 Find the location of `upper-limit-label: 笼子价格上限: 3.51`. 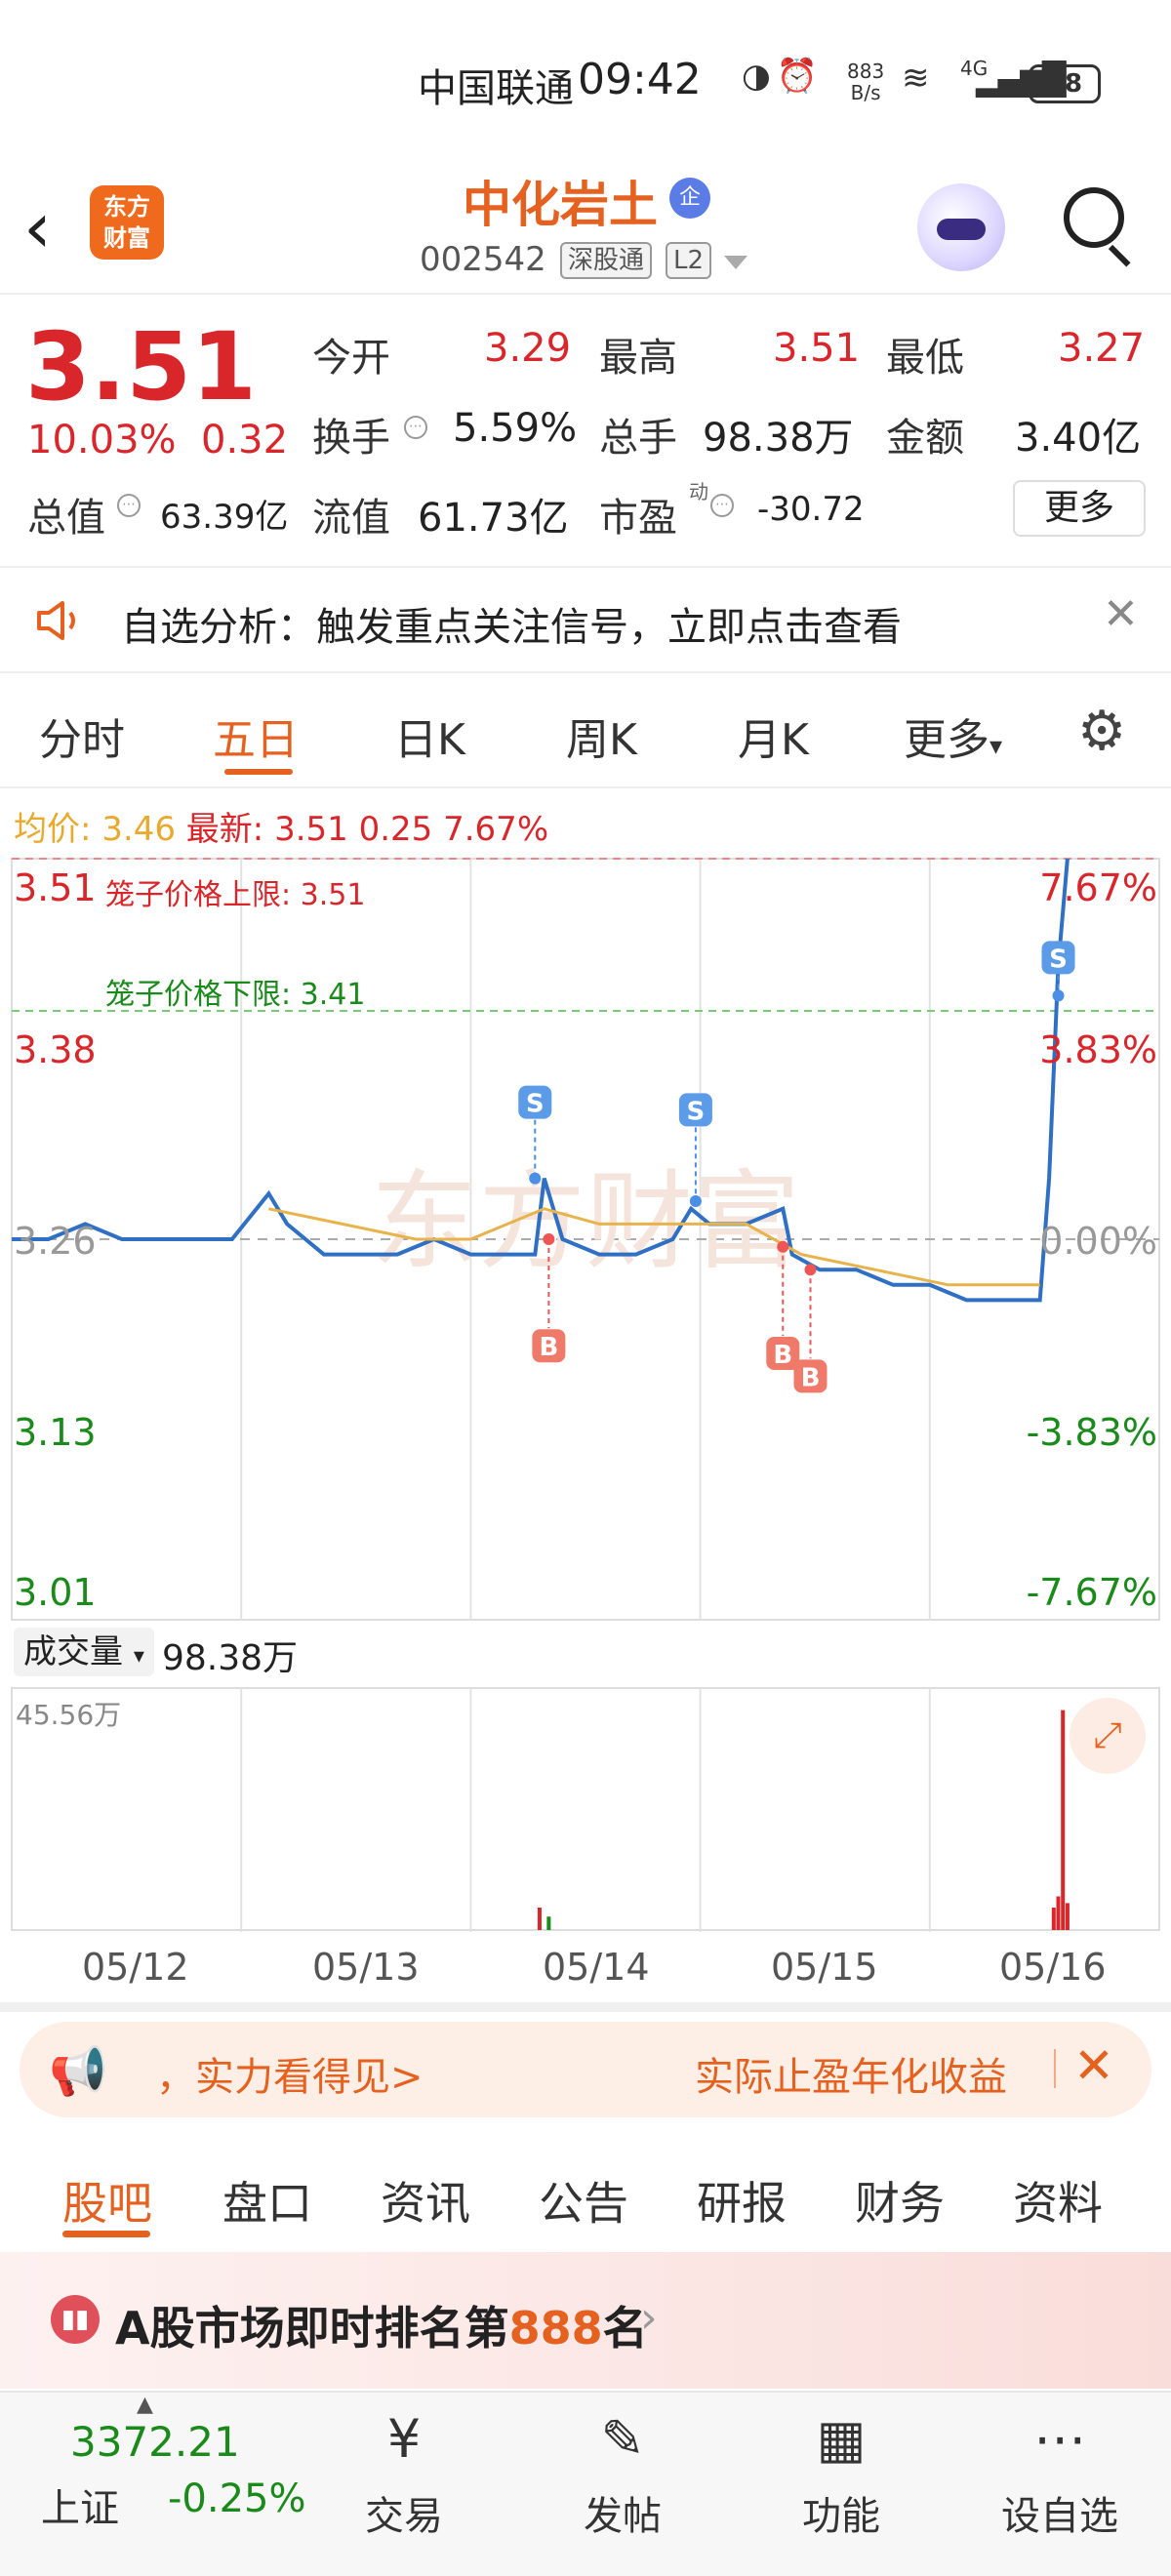

upper-limit-label: 笼子价格上限: 3.51 is located at coordinates (235, 895).